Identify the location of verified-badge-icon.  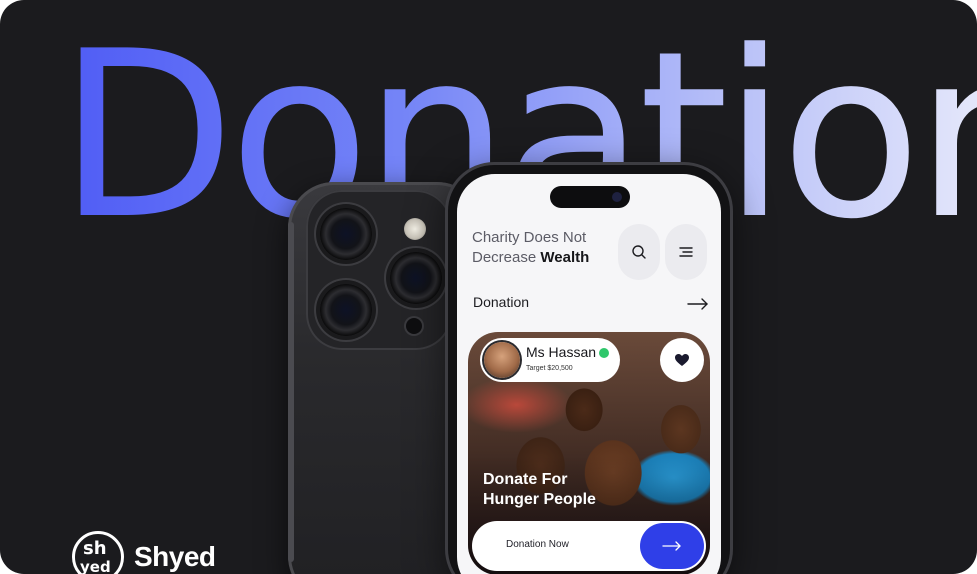
(604, 353).